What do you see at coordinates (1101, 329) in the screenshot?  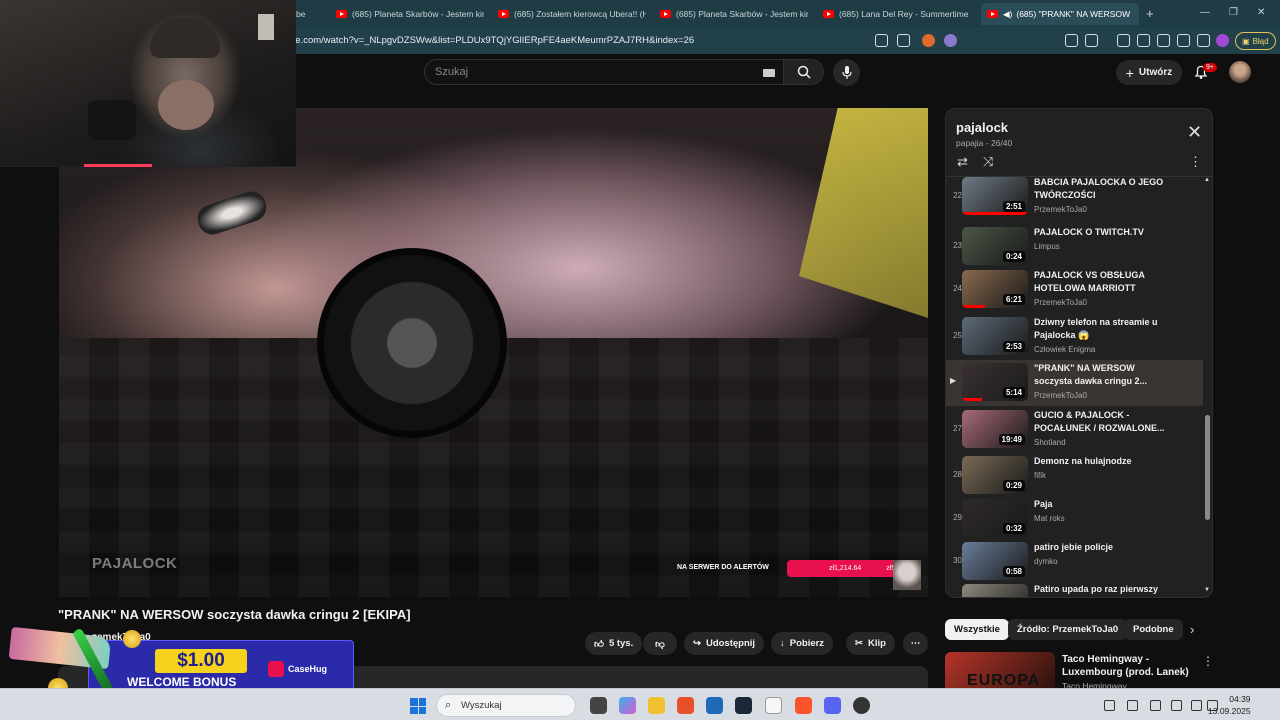 I see `playlist-item-title: Dziwny telefon na streamie u Pajalocka 😱` at bounding box center [1101, 329].